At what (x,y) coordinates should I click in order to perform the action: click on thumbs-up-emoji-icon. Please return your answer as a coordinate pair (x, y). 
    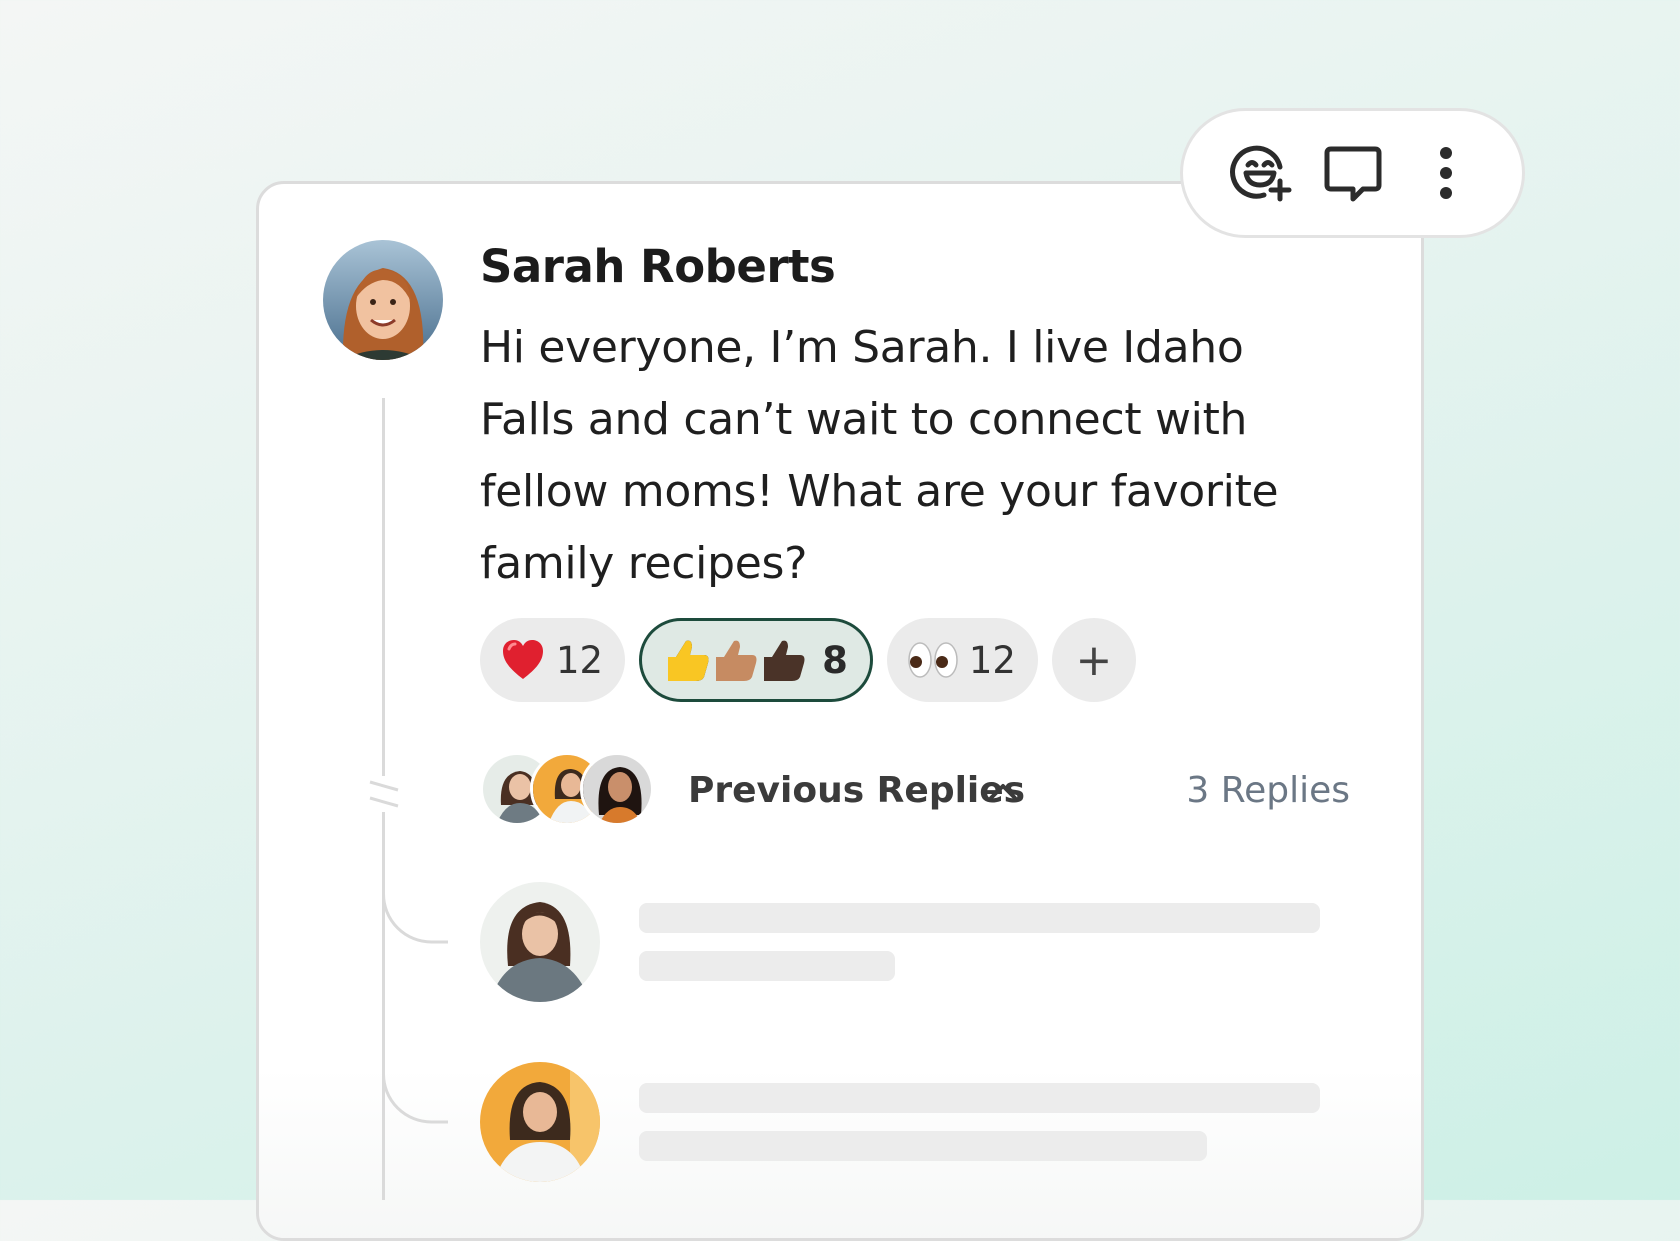
    Looking at the image, I should click on (736, 660).